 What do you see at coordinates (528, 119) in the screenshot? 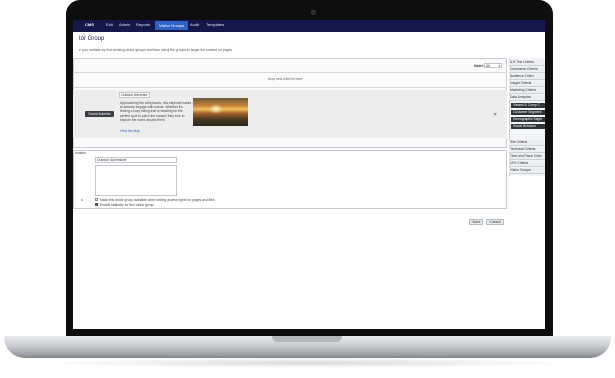
I see `sidebar-criterion-demographic: Demographic Segm` at bounding box center [528, 119].